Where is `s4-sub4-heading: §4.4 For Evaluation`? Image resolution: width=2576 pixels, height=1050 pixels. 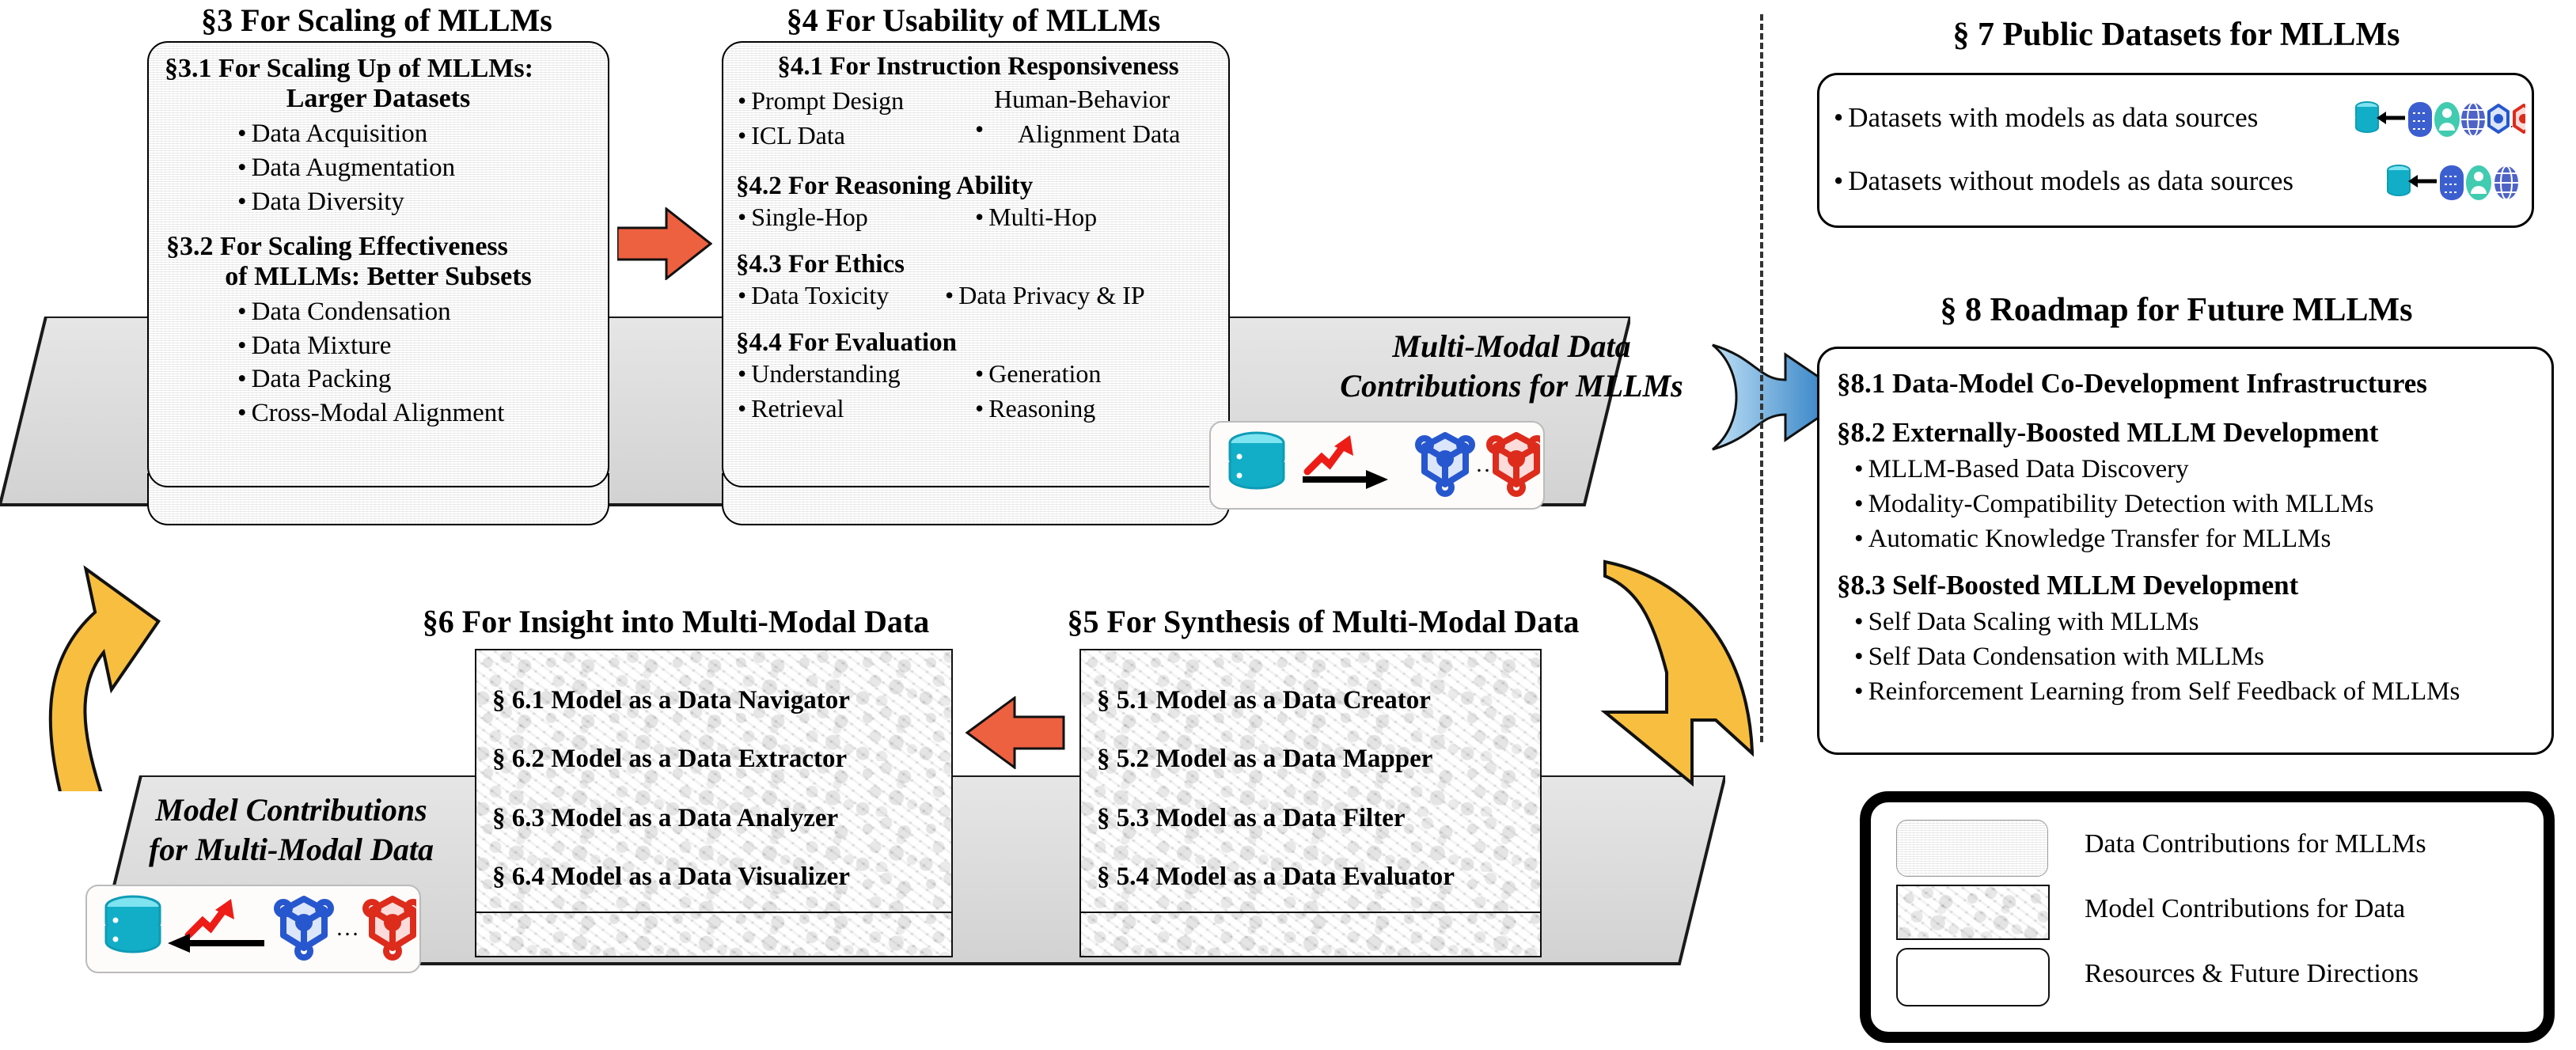 s4-sub4-heading: §4.4 For Evaluation is located at coordinates (847, 342).